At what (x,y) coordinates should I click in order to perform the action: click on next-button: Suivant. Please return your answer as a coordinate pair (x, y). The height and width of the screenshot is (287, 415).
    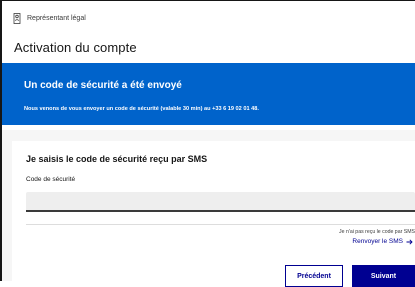
    Looking at the image, I should click on (383, 276).